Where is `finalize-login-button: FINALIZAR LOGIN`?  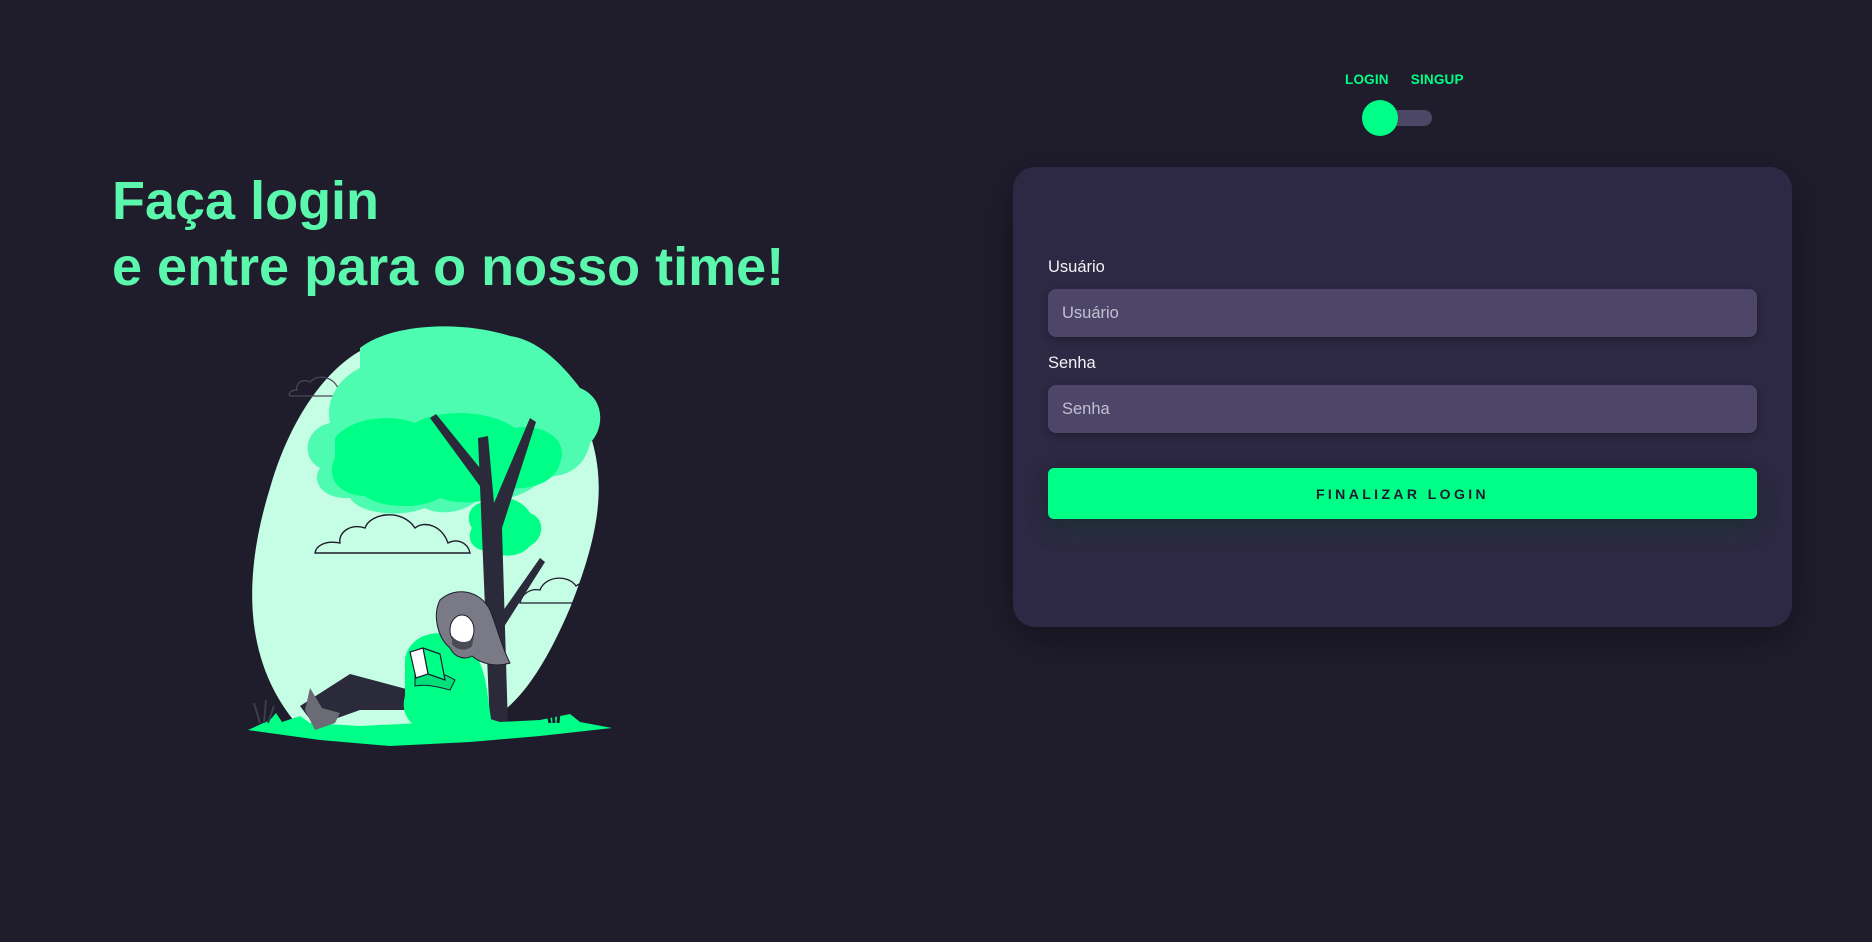 finalize-login-button: FINALIZAR LOGIN is located at coordinates (1402, 493).